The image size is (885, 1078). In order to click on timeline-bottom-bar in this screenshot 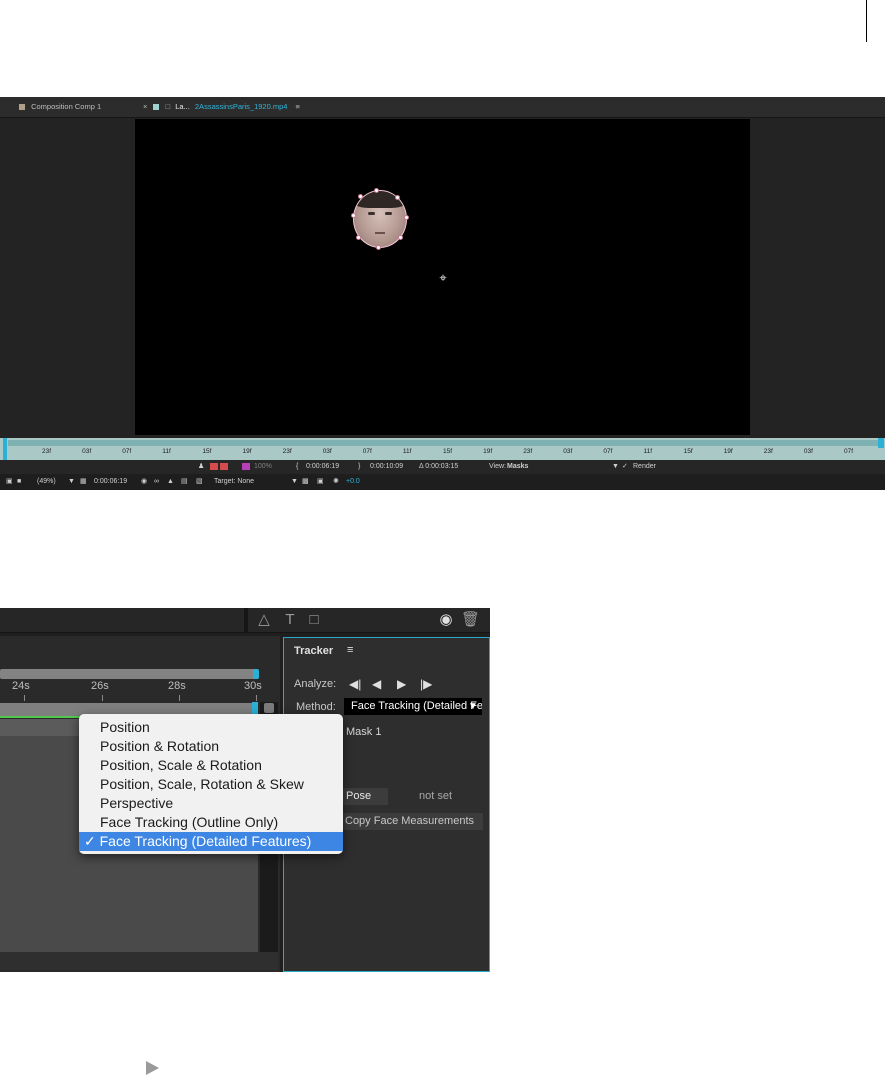, I will do `click(139, 961)`.